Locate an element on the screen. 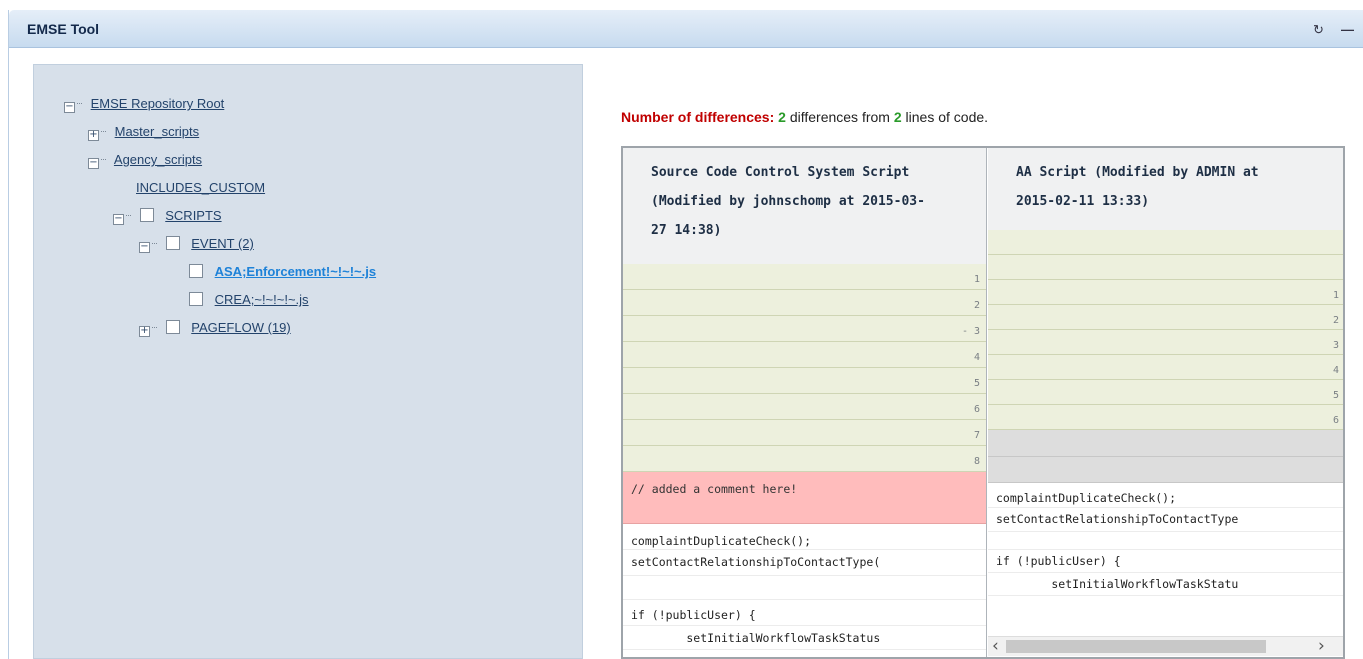 The image size is (1363, 659). tree-label-scripts: SCRIPTS is located at coordinates (193, 215).